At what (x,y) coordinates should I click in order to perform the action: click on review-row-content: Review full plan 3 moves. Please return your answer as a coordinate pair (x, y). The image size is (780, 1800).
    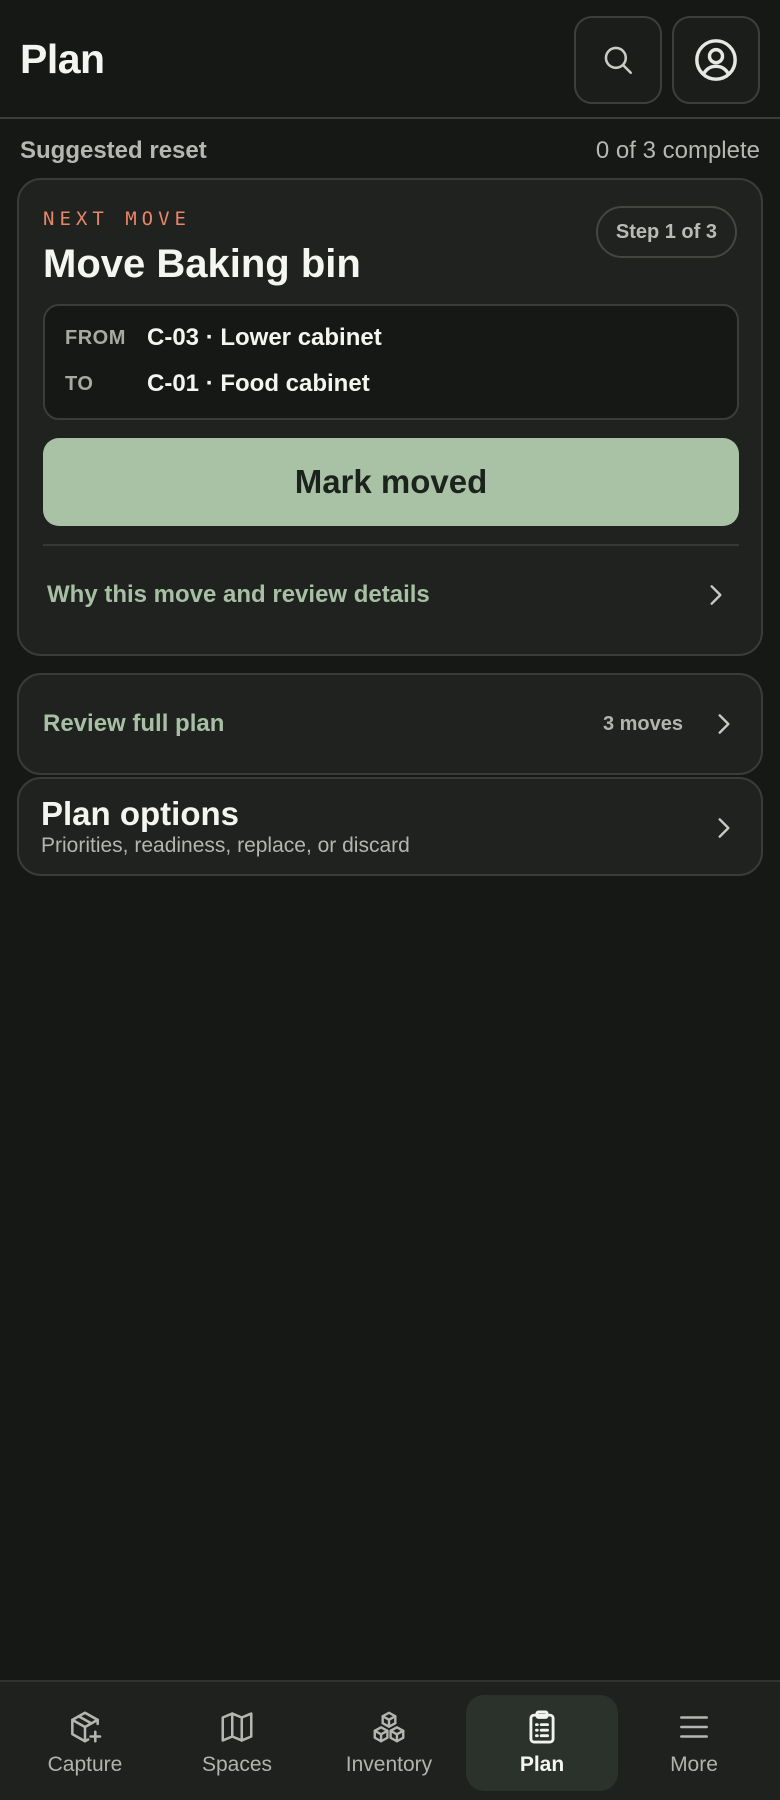
    Looking at the image, I should click on (390, 724).